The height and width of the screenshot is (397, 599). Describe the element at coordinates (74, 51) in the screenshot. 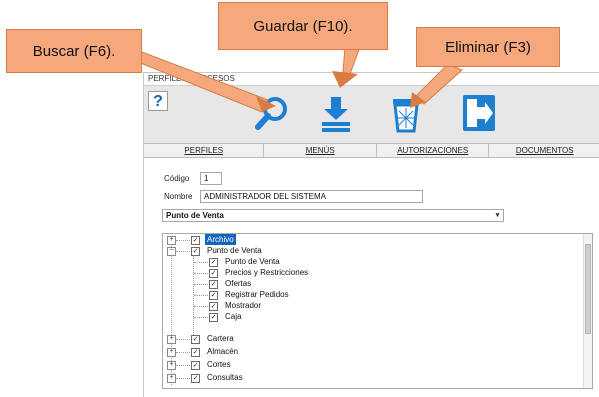

I see `callout-buscar: Buscar (F6).` at that location.